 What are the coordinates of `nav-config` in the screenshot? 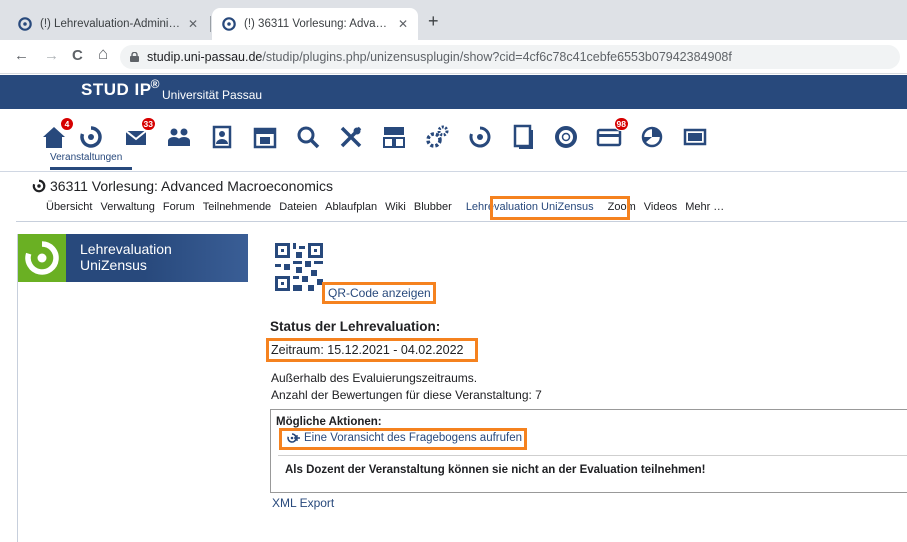 It's located at (437, 137).